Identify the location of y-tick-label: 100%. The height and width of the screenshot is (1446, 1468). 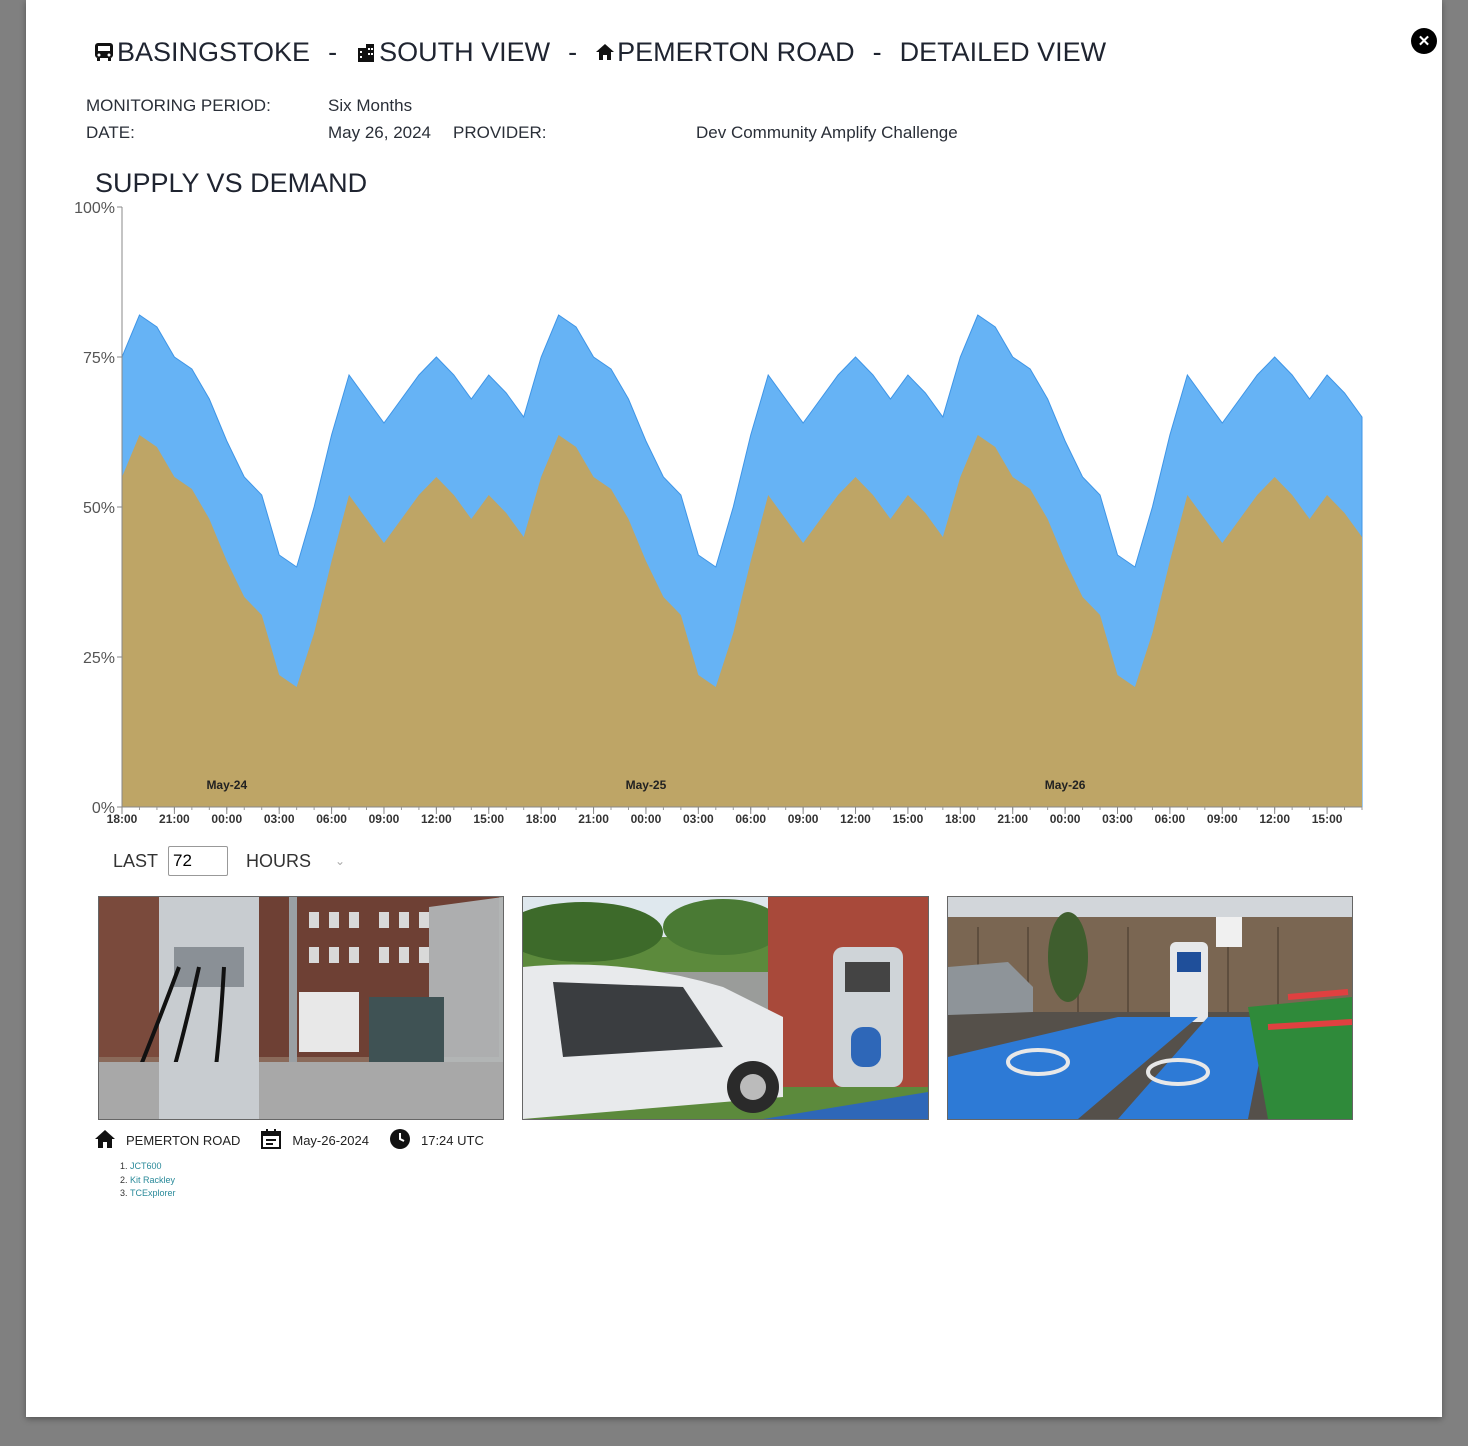
(94, 208).